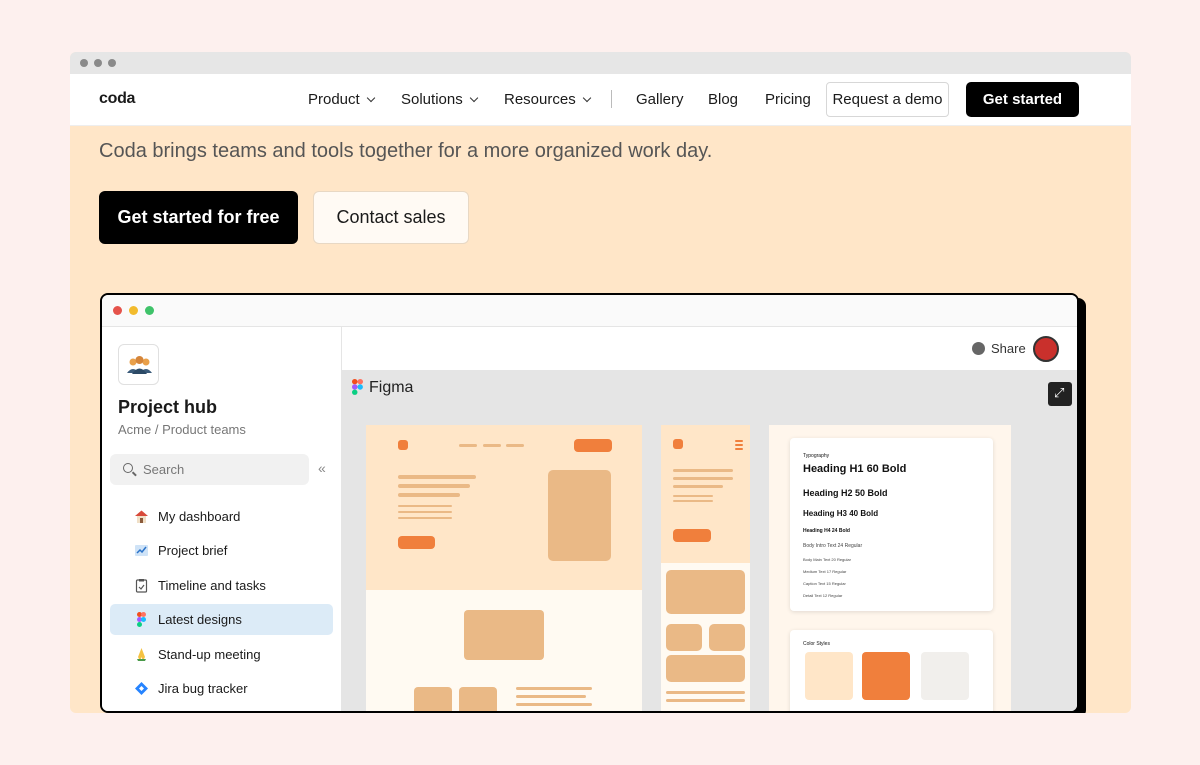  What do you see at coordinates (221, 619) in the screenshot?
I see `sidebar-item-latest-designs: Latest designs` at bounding box center [221, 619].